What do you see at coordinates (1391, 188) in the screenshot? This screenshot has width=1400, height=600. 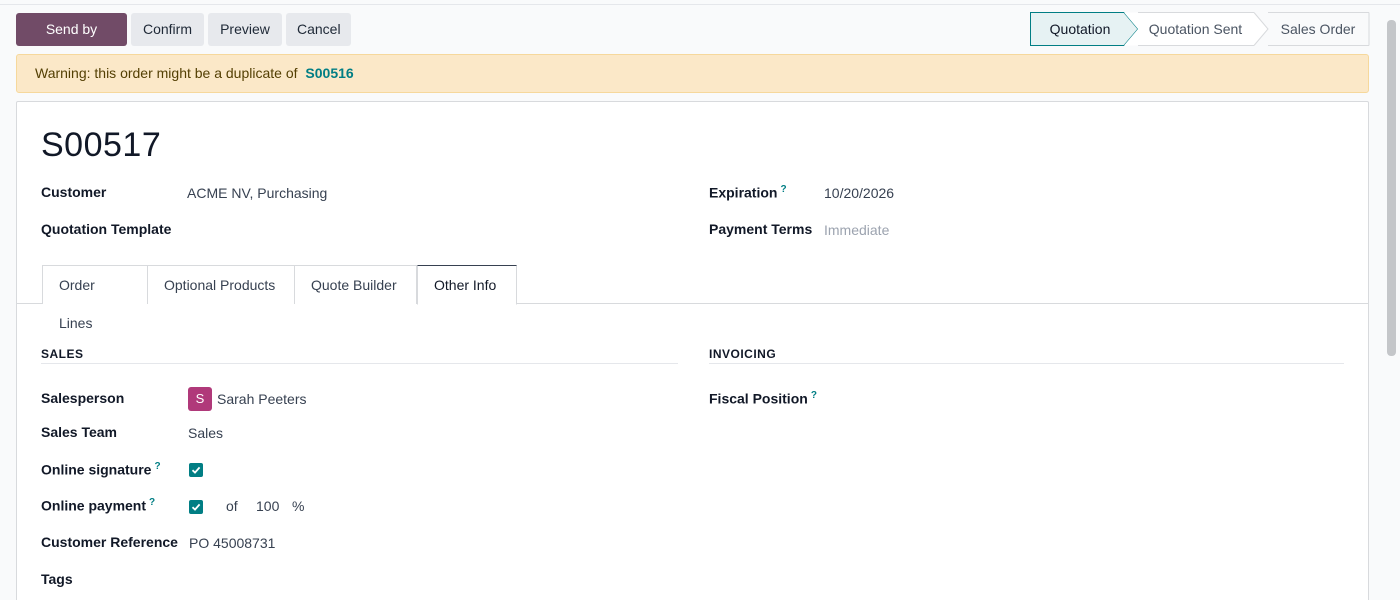 I see `scrollbar` at bounding box center [1391, 188].